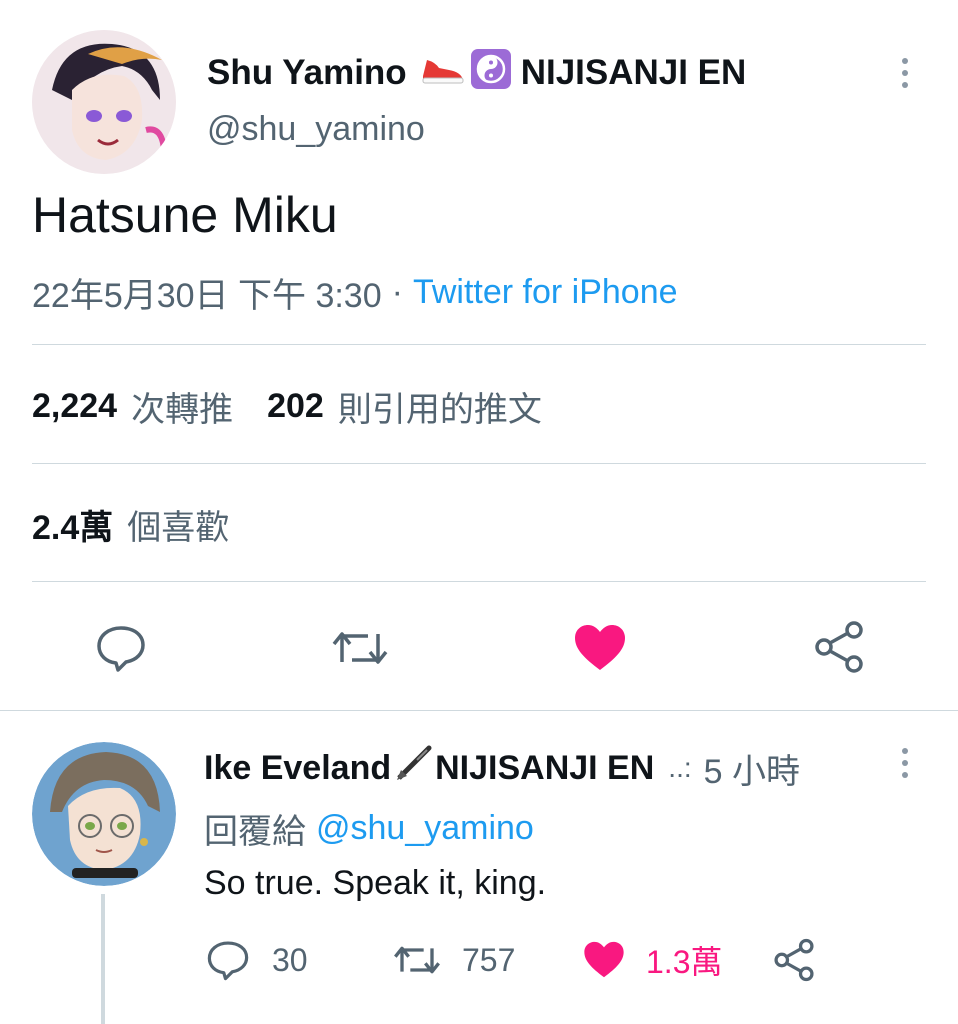 This screenshot has height=1024, width=958. What do you see at coordinates (752, 768) in the screenshot?
I see `reply-time: 5 小時` at bounding box center [752, 768].